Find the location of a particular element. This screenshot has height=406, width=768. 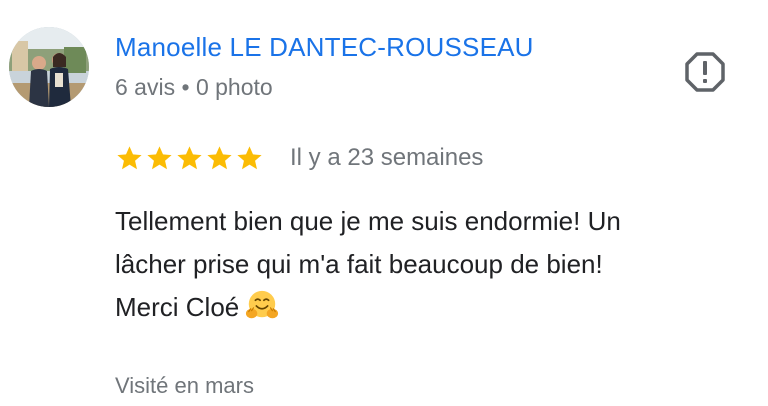

rating-row: Il y a 23 semaines is located at coordinates (299, 158).